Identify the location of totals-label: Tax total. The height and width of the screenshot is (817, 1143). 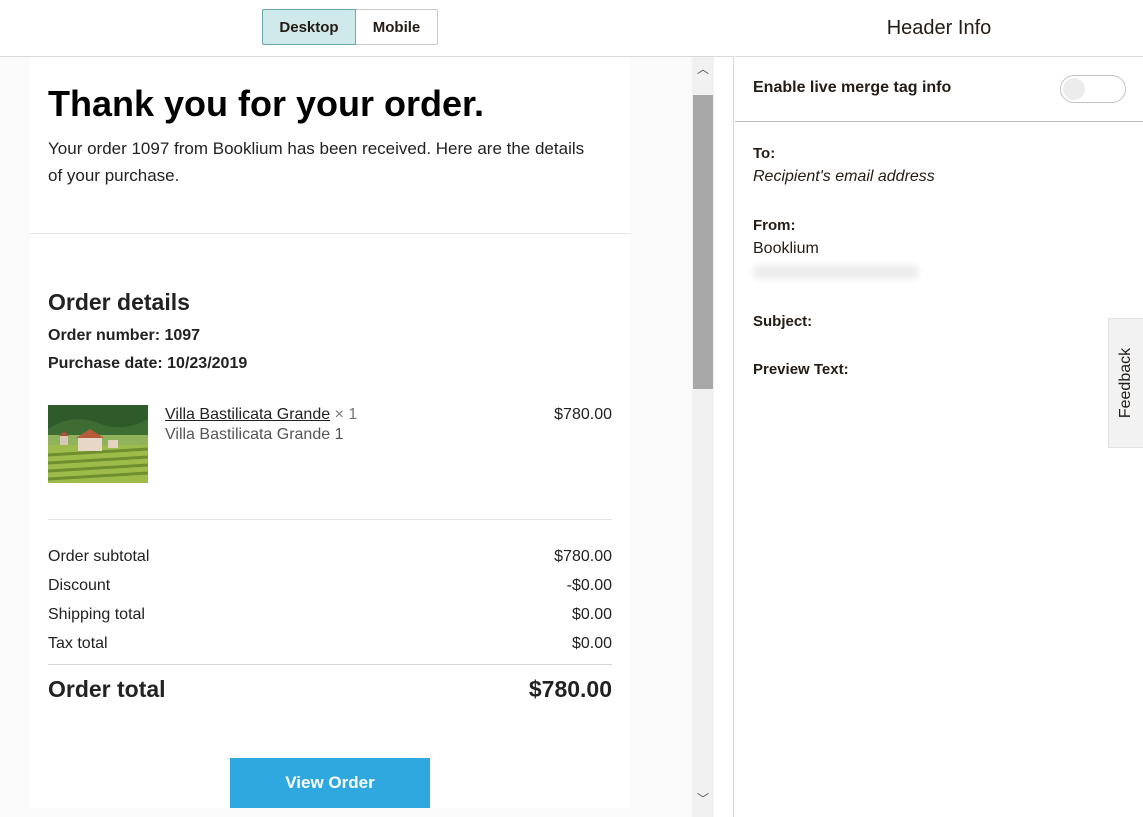
(78, 643).